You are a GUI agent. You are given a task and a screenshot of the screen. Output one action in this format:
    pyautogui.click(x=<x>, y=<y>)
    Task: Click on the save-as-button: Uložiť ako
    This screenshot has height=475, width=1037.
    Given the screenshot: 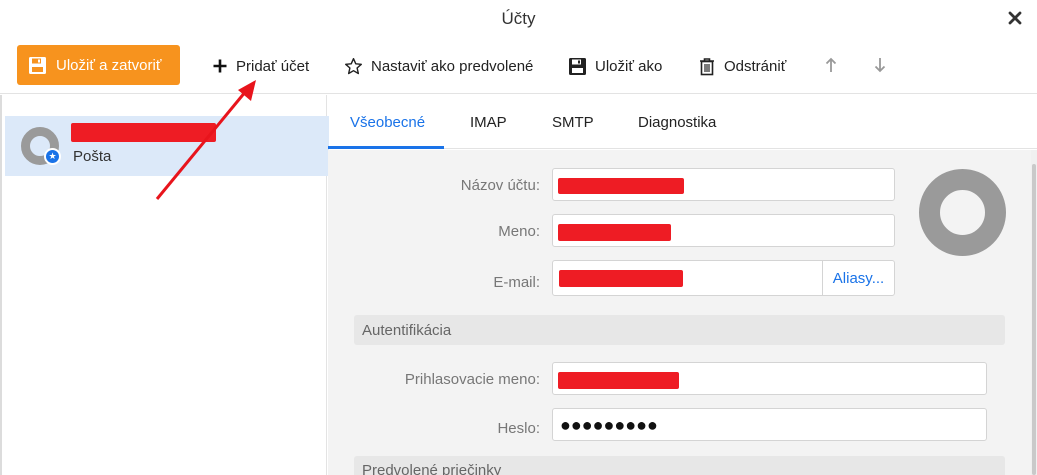 What is the action you would take?
    pyautogui.click(x=615, y=66)
    